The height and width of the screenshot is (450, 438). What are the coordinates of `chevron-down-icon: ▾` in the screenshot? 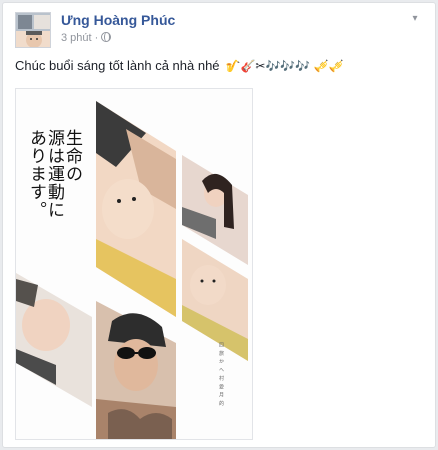 It's located at (415, 19).